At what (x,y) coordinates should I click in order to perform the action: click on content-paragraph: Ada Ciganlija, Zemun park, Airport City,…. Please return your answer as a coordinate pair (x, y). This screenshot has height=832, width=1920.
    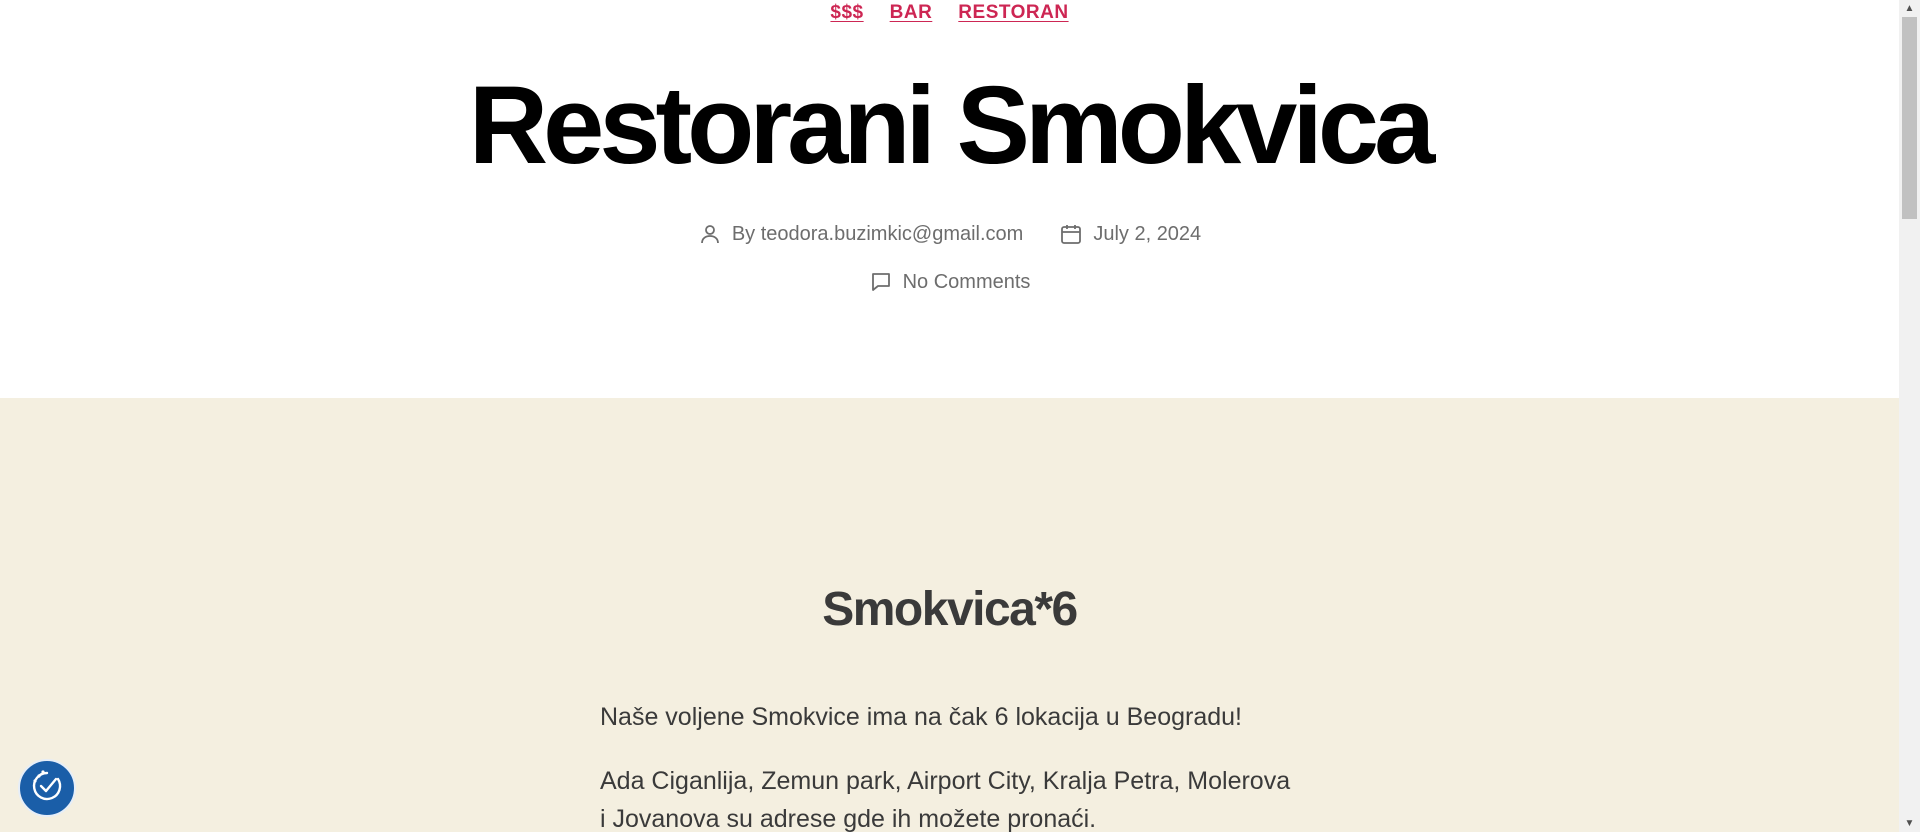
    Looking at the image, I should click on (945, 799).